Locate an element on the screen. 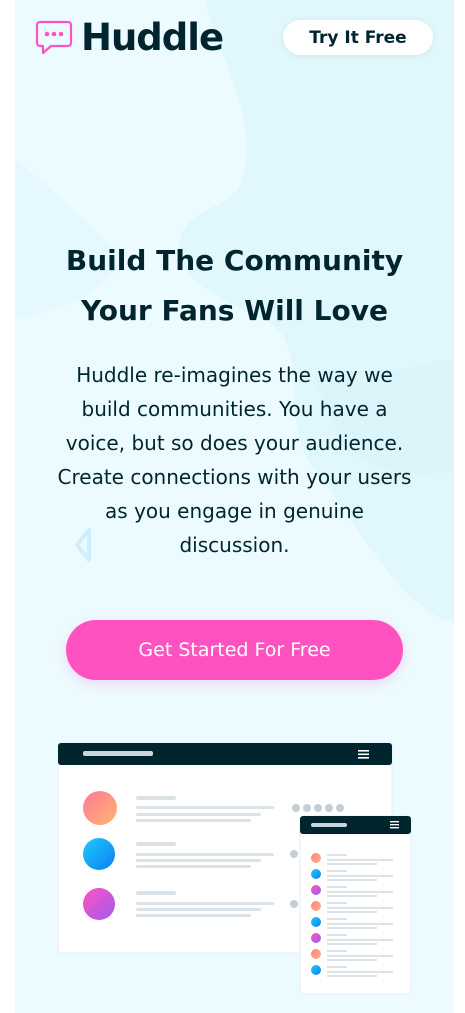 The image size is (465, 1013). hamburger-menu-icon is located at coordinates (363, 754).